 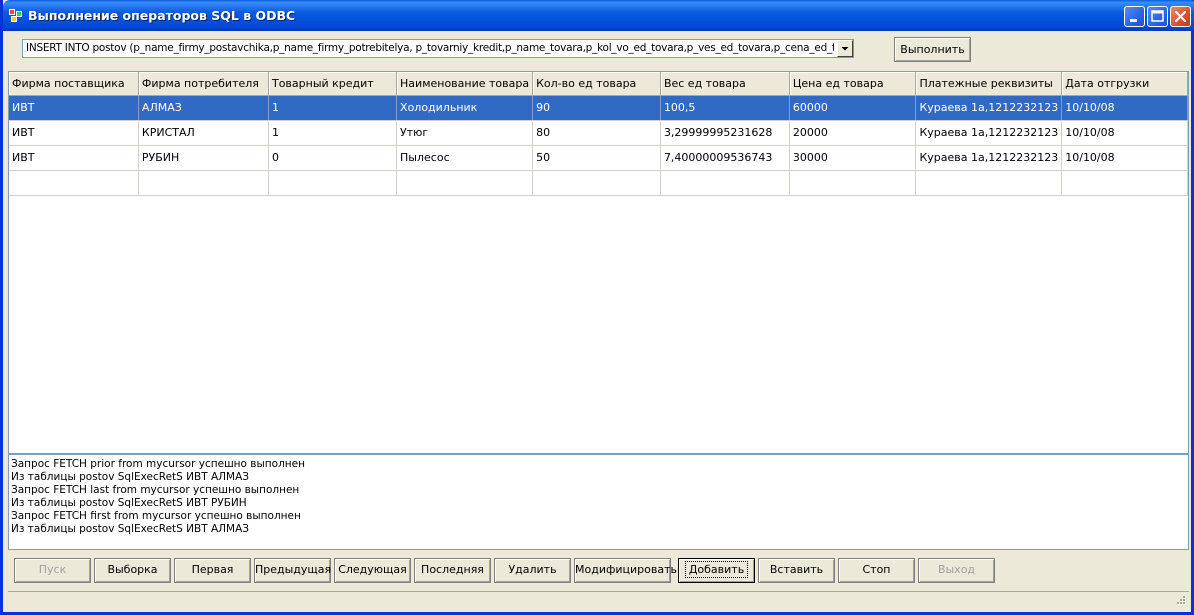 What do you see at coordinates (1124, 84) in the screenshot?
I see `column-header: Дата отгрузки` at bounding box center [1124, 84].